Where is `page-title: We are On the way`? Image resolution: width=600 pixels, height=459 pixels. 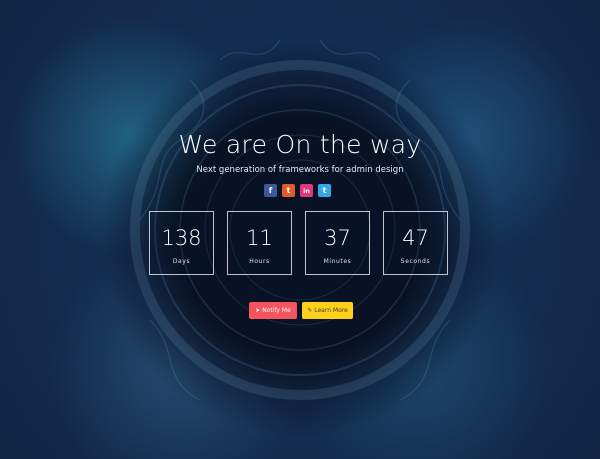 page-title: We are On the way is located at coordinates (300, 144).